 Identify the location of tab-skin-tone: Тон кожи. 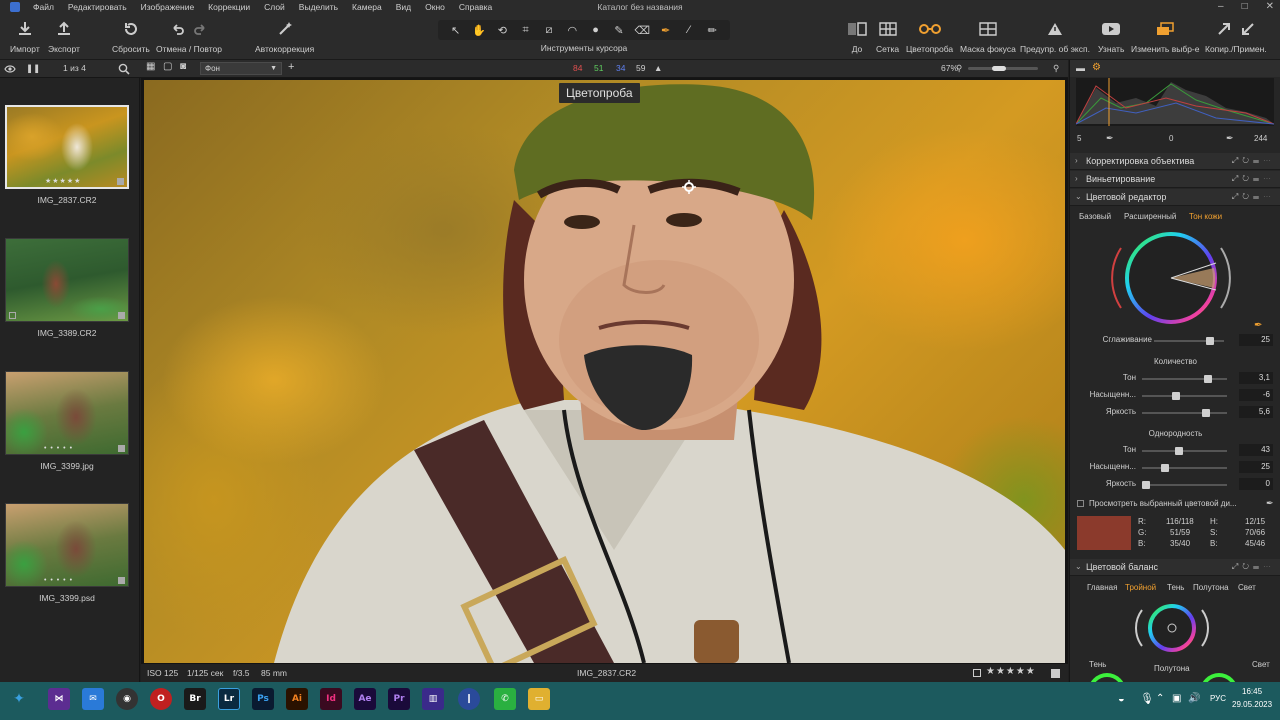
(1205, 216).